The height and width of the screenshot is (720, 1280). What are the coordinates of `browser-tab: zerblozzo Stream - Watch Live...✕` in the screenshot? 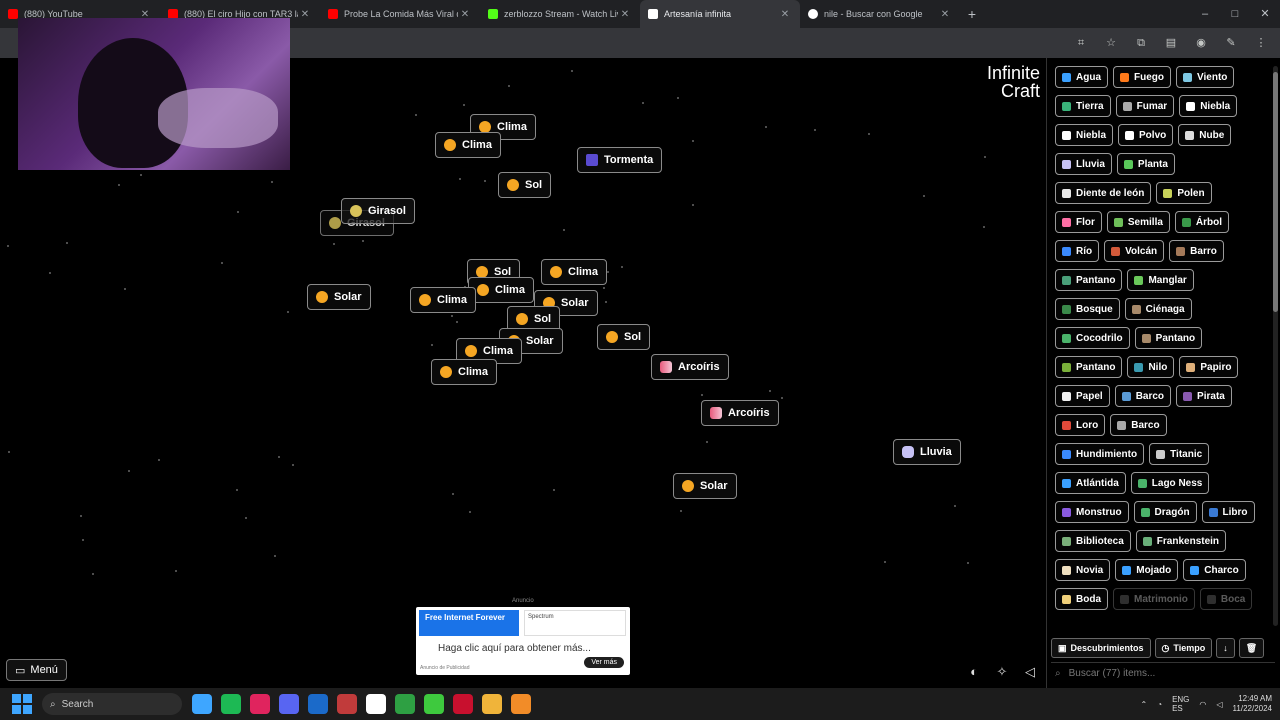 It's located at (560, 14).